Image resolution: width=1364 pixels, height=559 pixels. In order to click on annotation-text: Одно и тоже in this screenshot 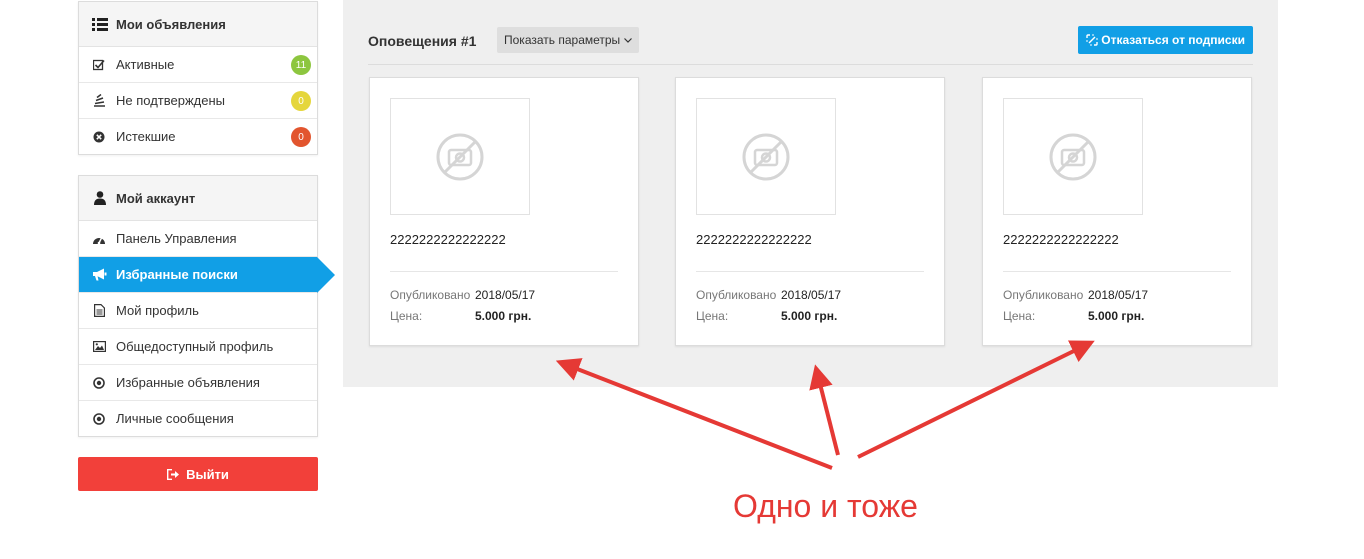, I will do `click(825, 506)`.